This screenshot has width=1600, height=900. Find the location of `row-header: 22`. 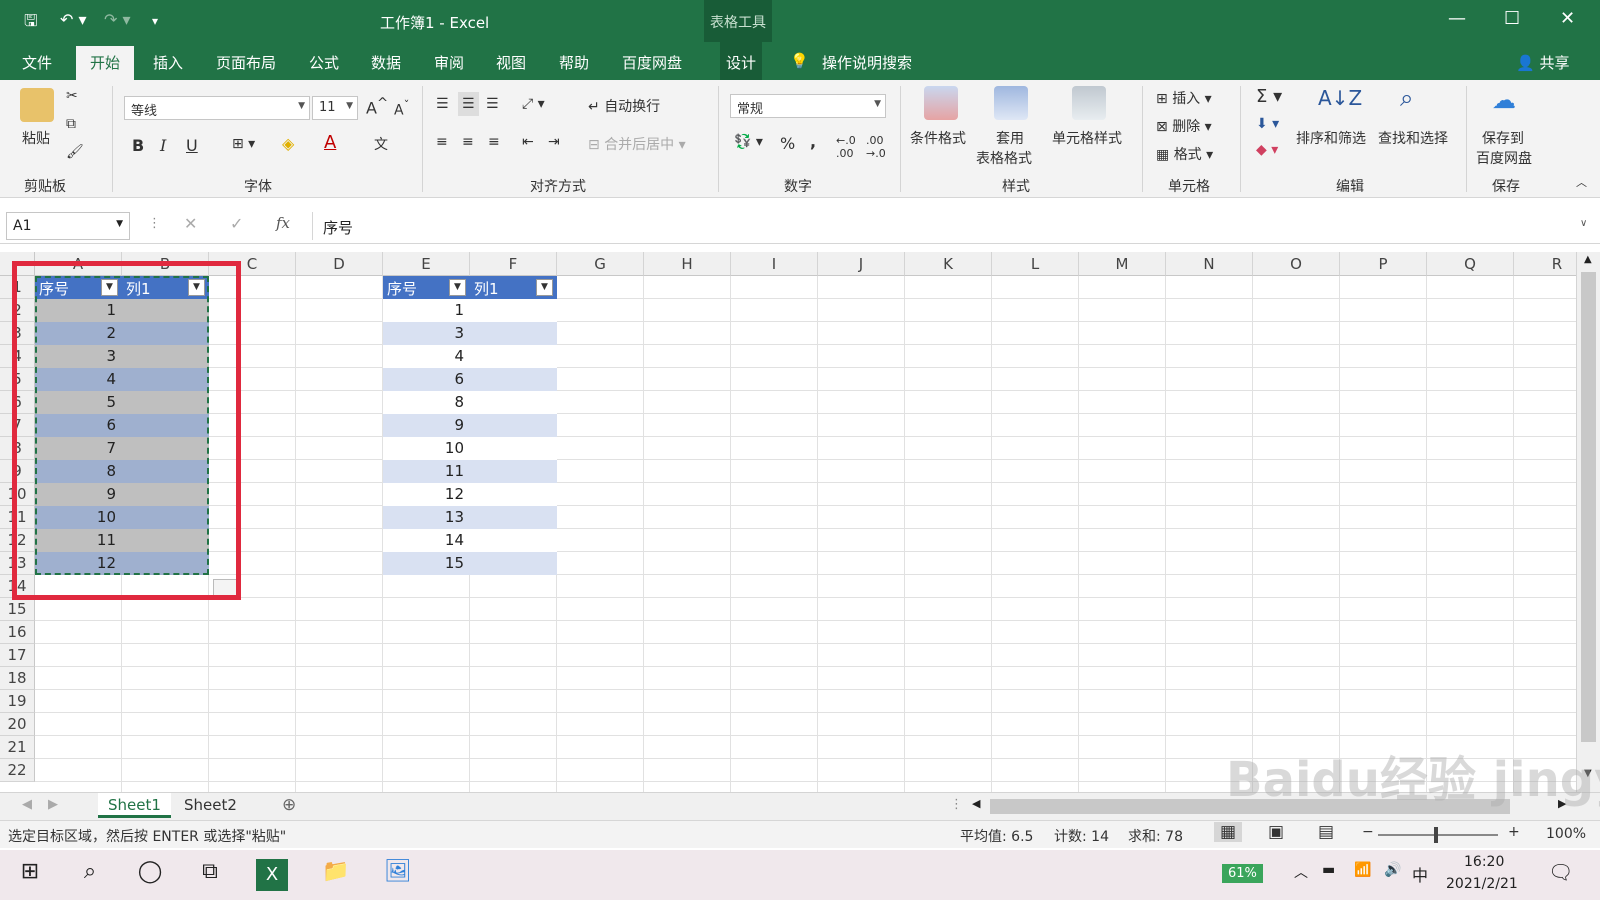

row-header: 22 is located at coordinates (17, 770).